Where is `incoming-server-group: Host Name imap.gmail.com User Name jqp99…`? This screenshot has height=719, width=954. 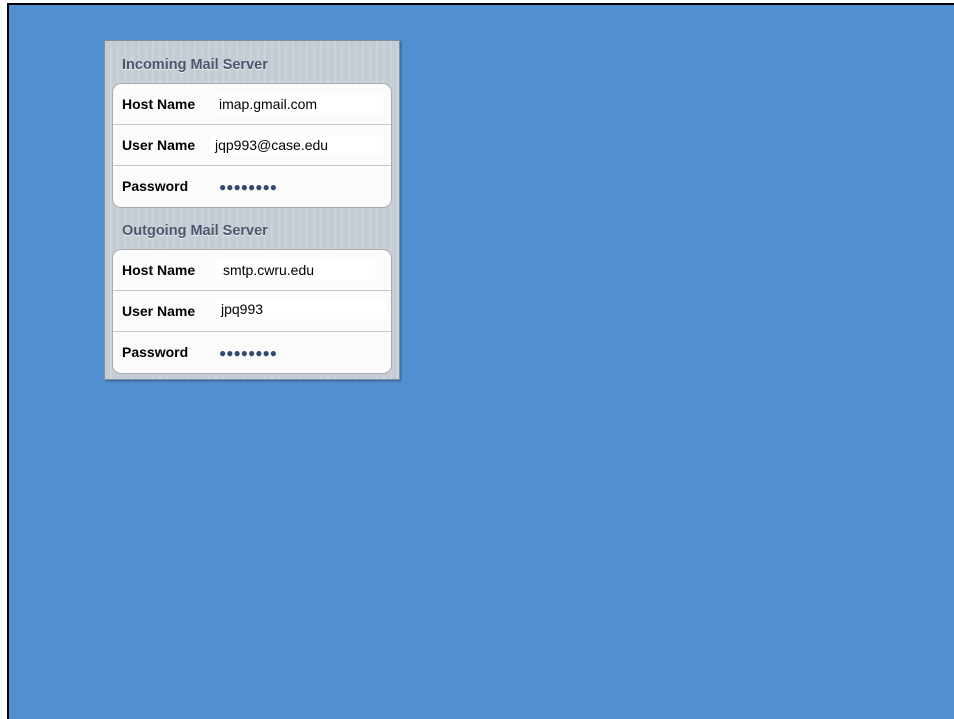
incoming-server-group: Host Name imap.gmail.com User Name jqp99… is located at coordinates (252, 145).